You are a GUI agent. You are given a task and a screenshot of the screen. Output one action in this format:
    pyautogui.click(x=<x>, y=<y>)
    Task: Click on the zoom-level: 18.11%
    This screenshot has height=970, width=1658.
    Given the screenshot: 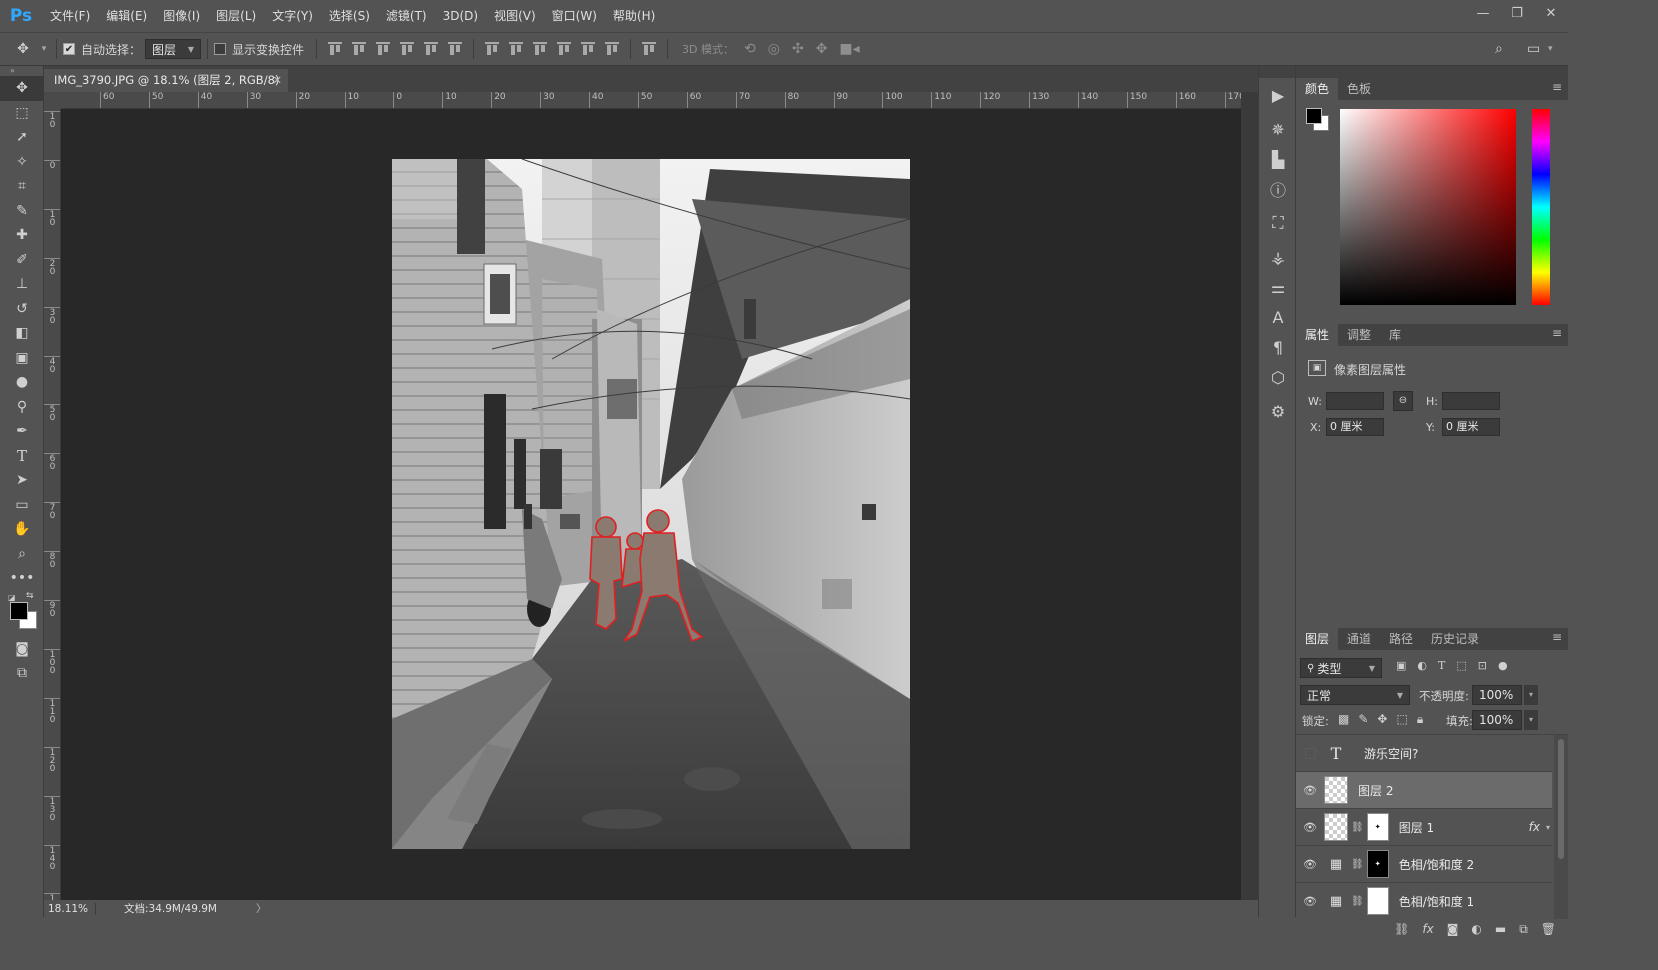 What is the action you would take?
    pyautogui.click(x=70, y=908)
    